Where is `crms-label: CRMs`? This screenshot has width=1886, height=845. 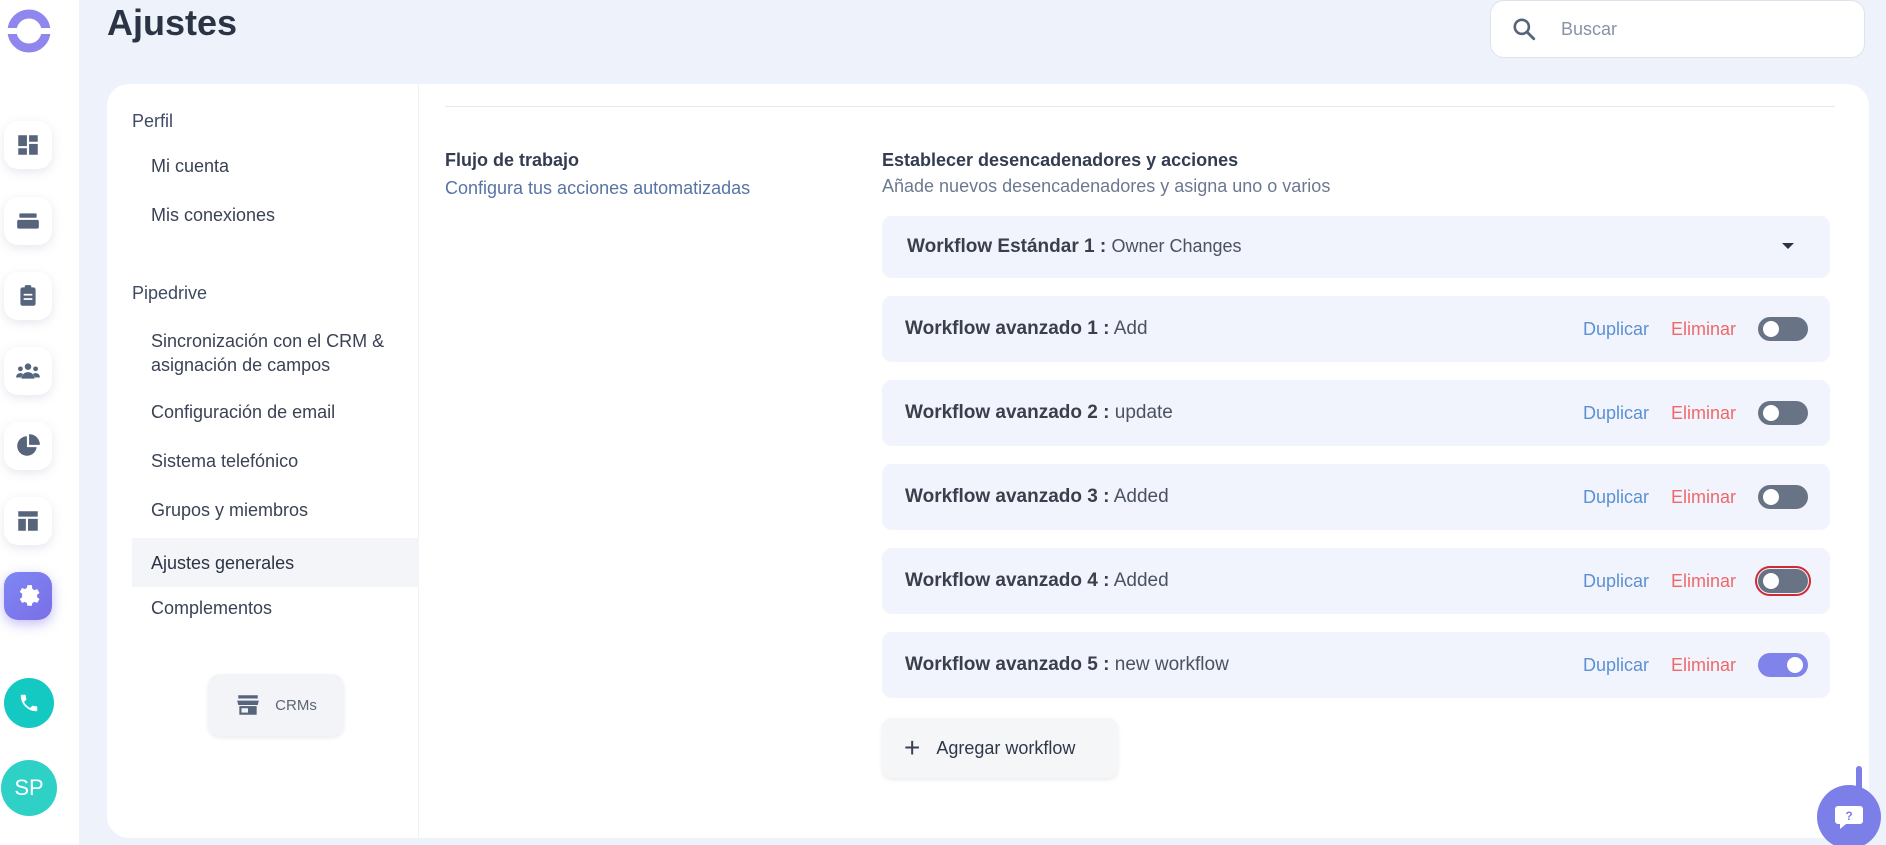 crms-label: CRMs is located at coordinates (296, 705).